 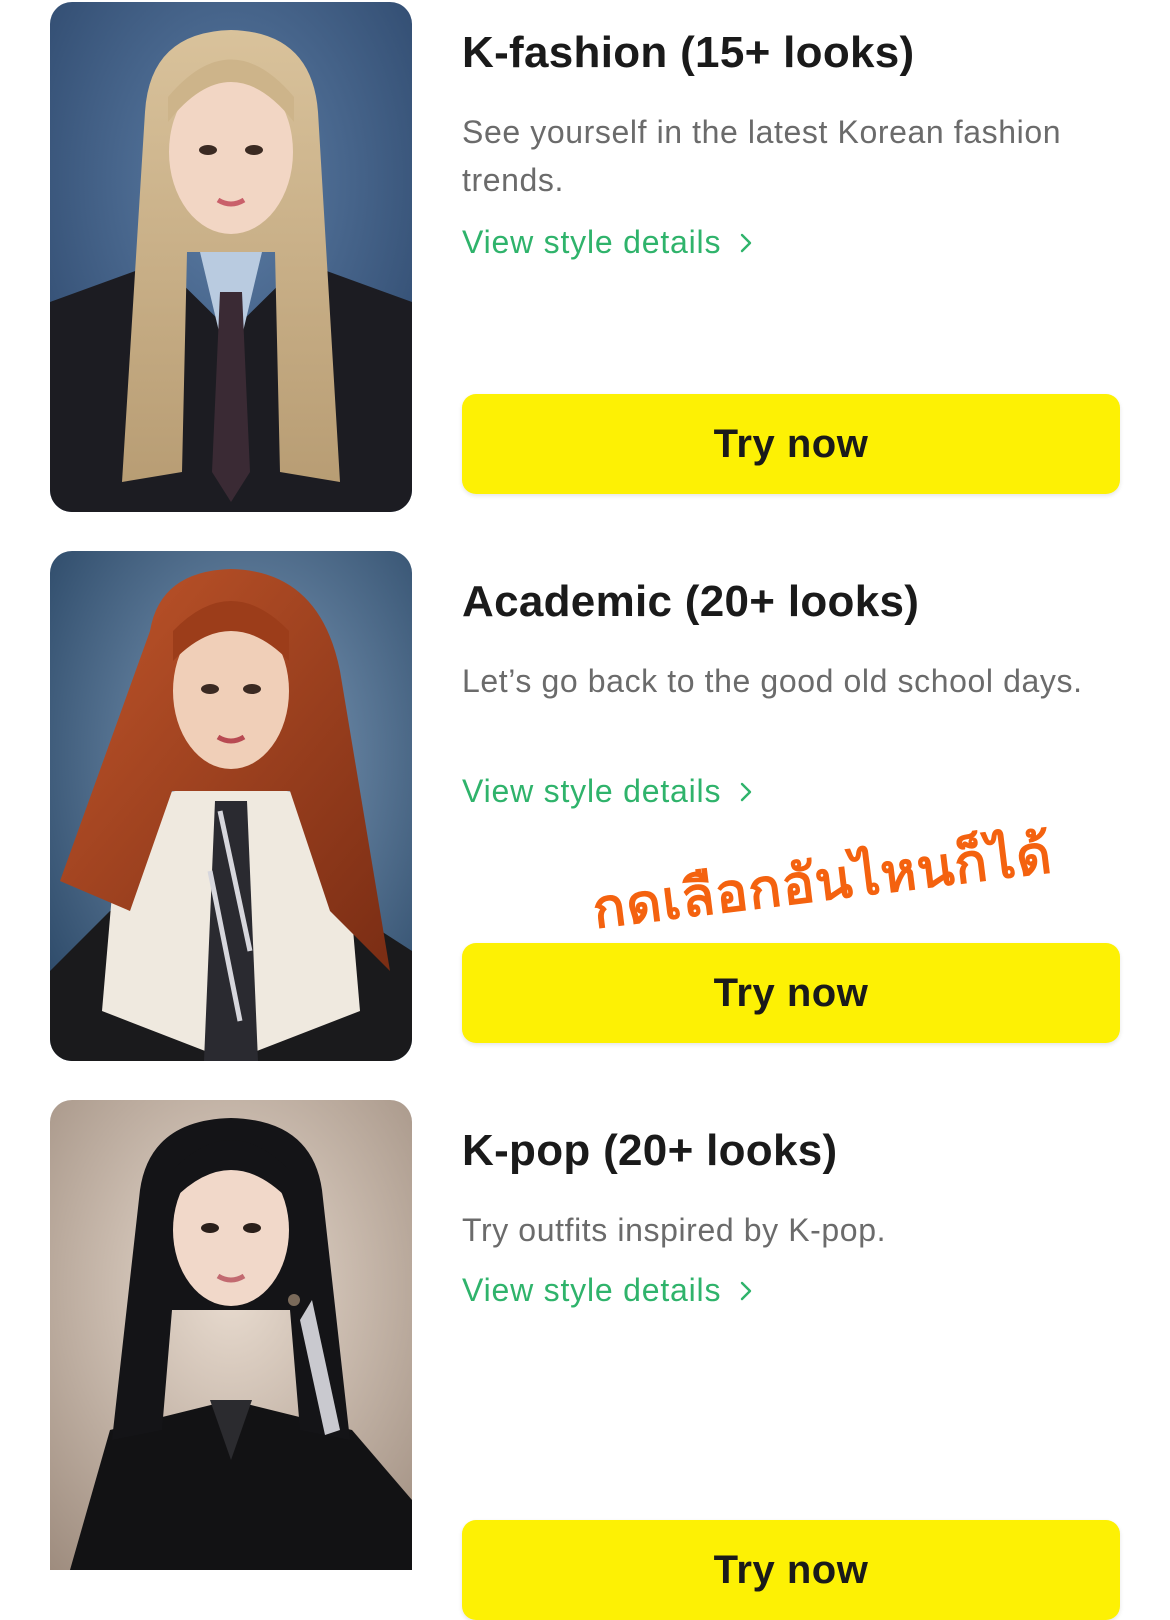 I want to click on k-pop-preview-image, so click(x=231, y=1335).